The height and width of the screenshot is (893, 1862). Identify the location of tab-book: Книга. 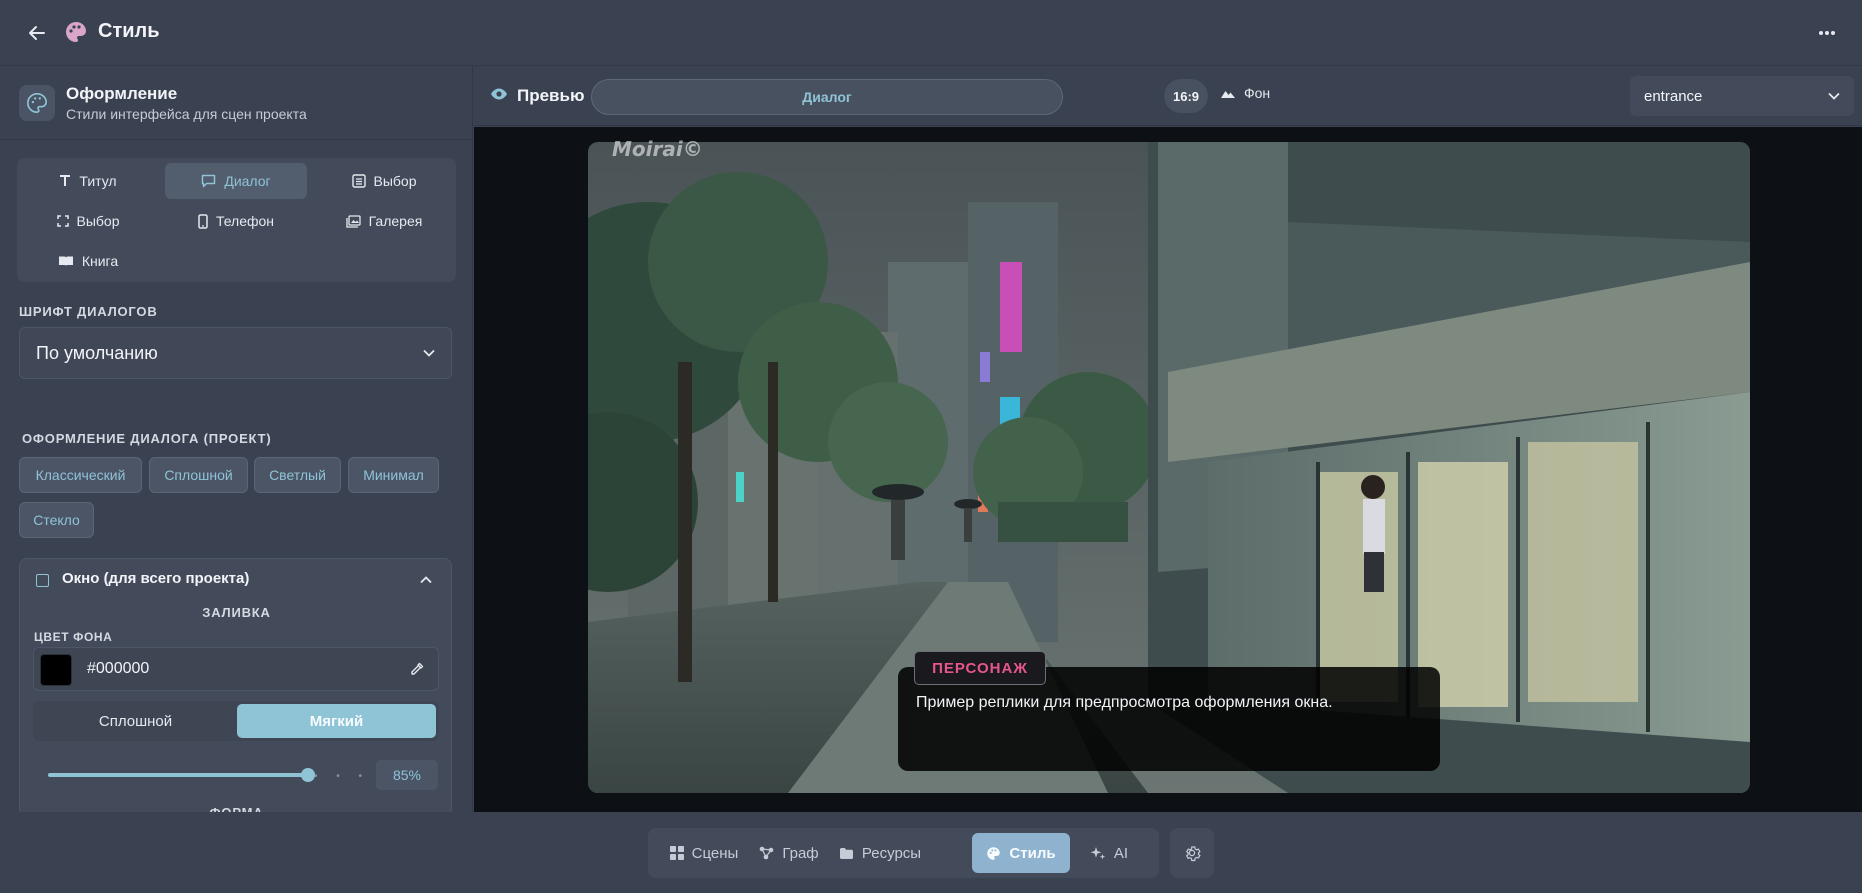
(88, 261).